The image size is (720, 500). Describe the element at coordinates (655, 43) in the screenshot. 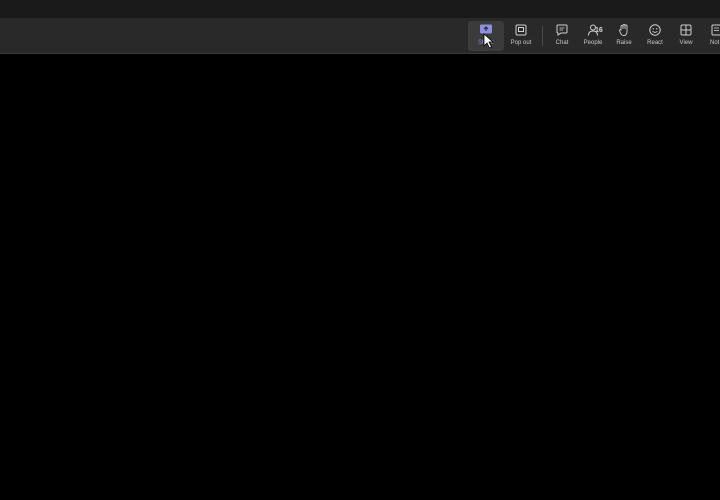

I see `react-label: React` at that location.